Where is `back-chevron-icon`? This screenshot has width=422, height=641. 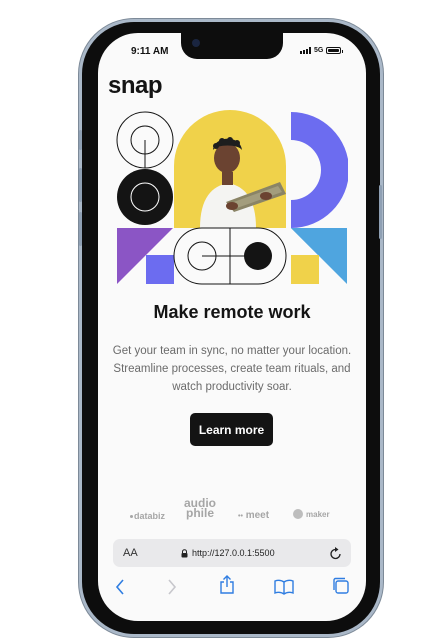
back-chevron-icon is located at coordinates (120, 587).